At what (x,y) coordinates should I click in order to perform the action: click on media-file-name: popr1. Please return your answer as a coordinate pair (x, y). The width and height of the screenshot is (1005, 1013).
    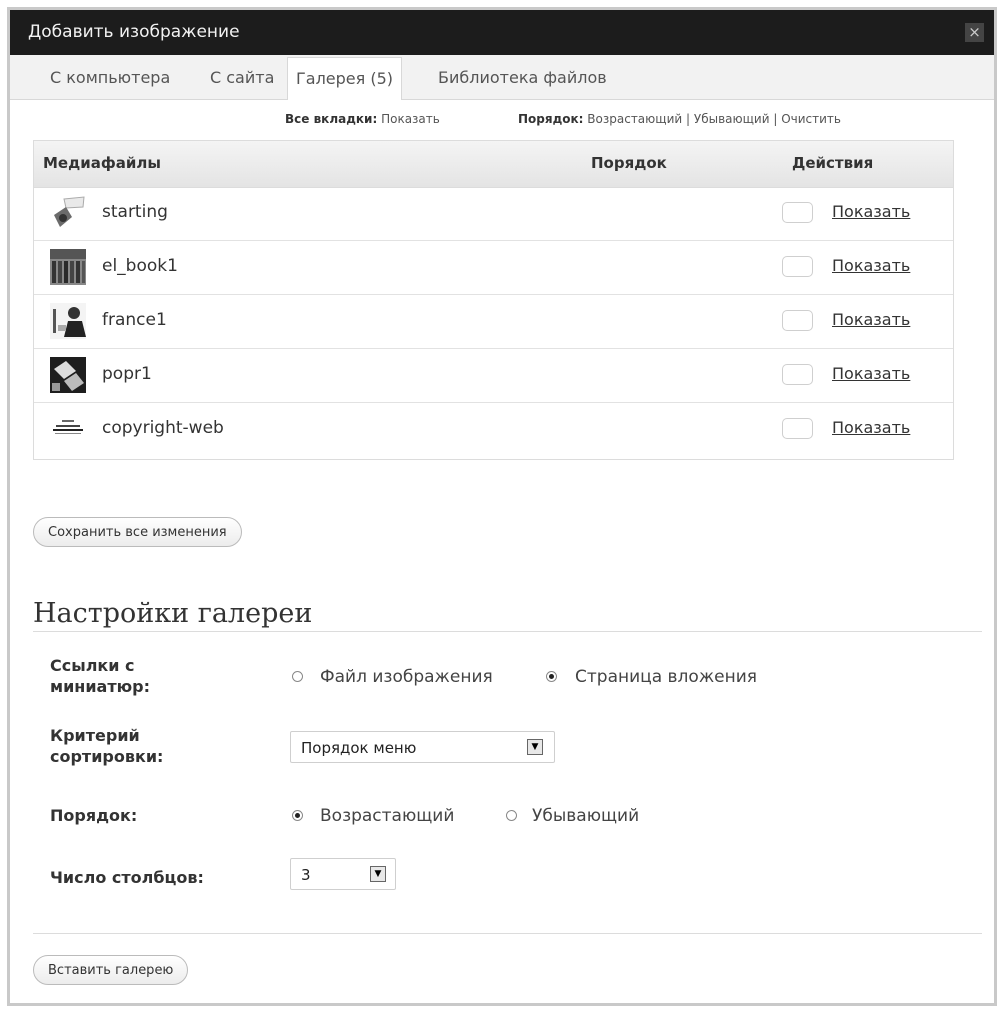
    Looking at the image, I should click on (127, 374).